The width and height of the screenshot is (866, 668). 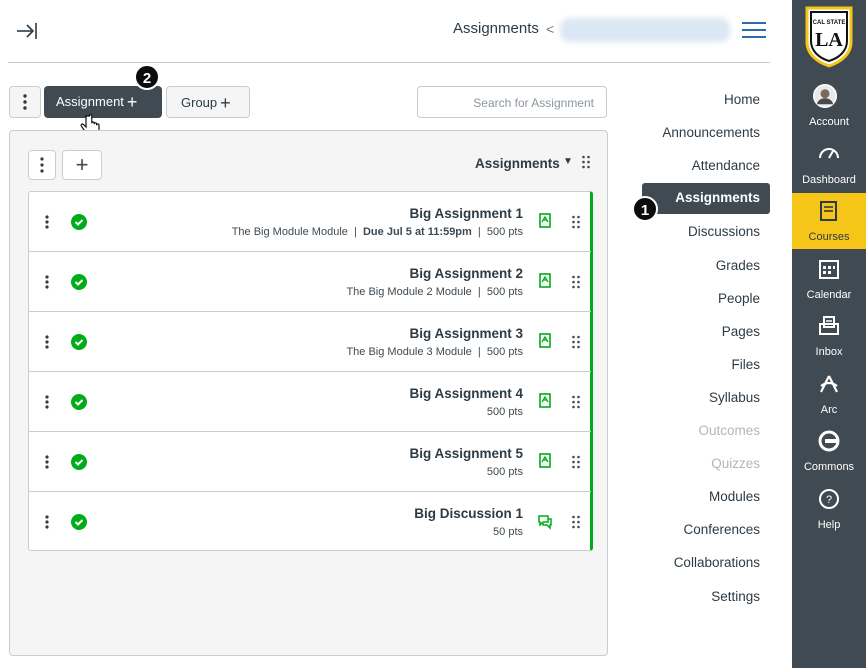 I want to click on group-kebab-button, so click(x=42, y=165).